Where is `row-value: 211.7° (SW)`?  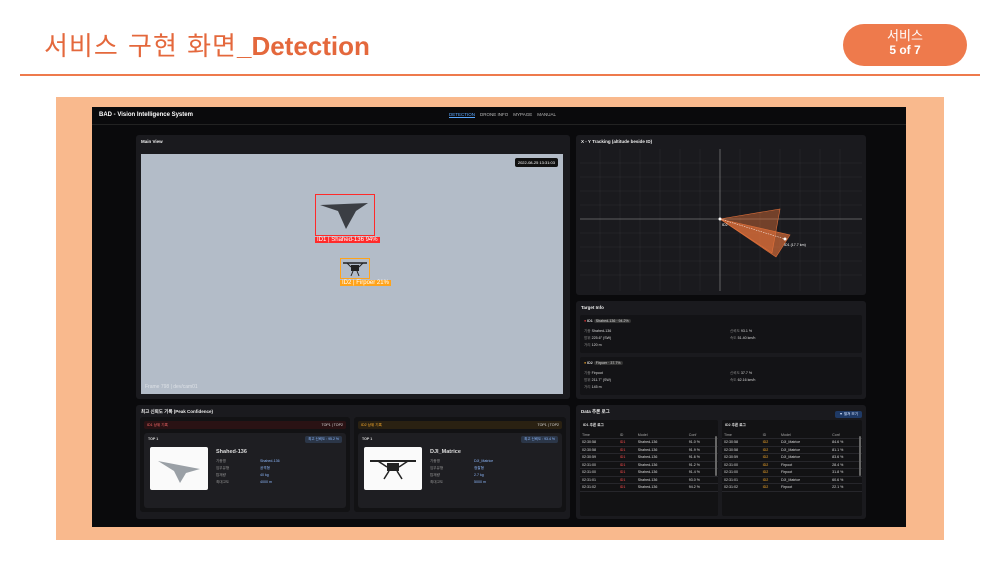 row-value: 211.7° (SW) is located at coordinates (601, 380).